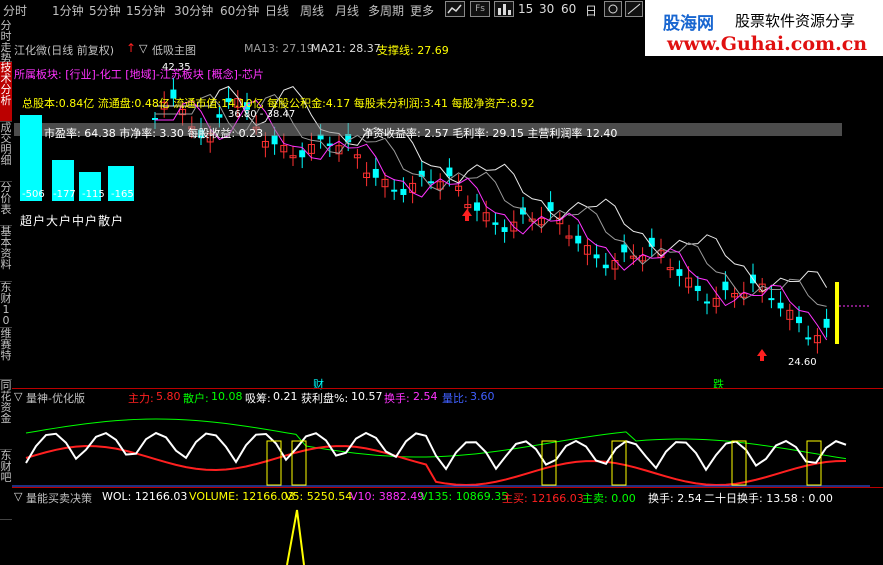  What do you see at coordinates (6, 204) in the screenshot?
I see `side-tab-price-table: 分价表` at bounding box center [6, 204].